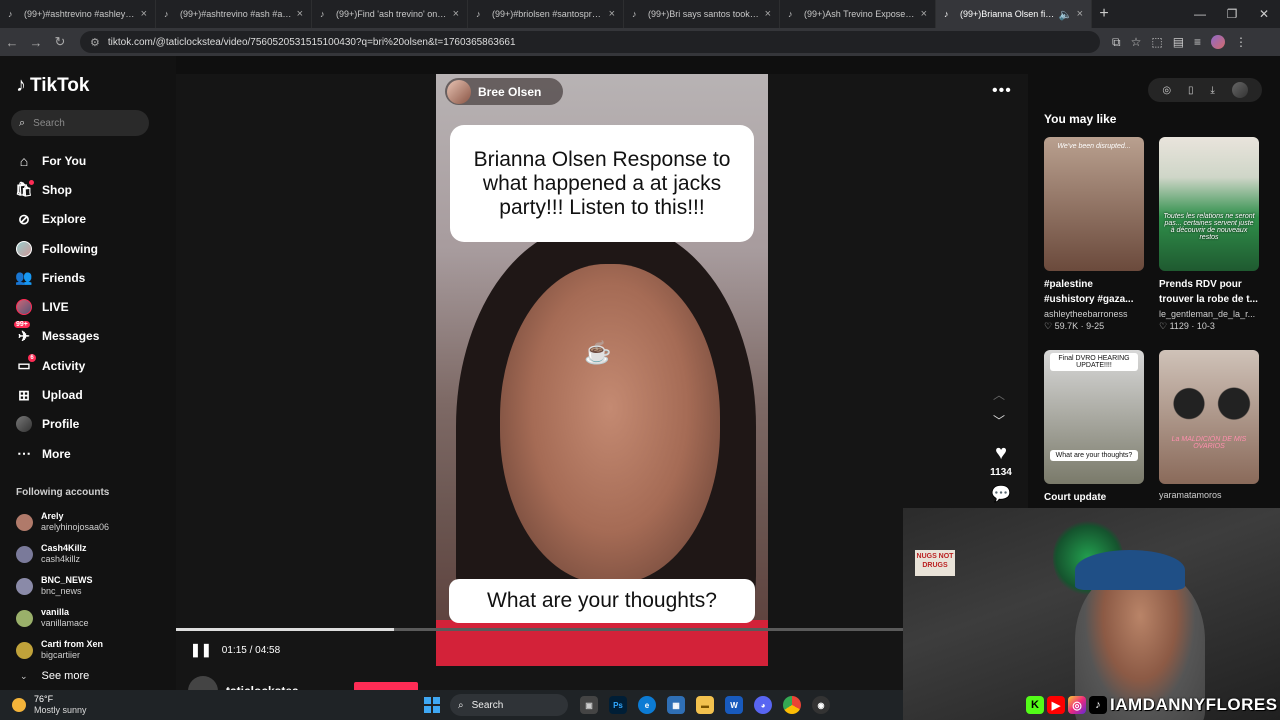 This screenshot has width=1280, height=720. I want to click on browser-tab: ♪ (99+)#ashtrevino #ash #ashley ×, so click(234, 14).